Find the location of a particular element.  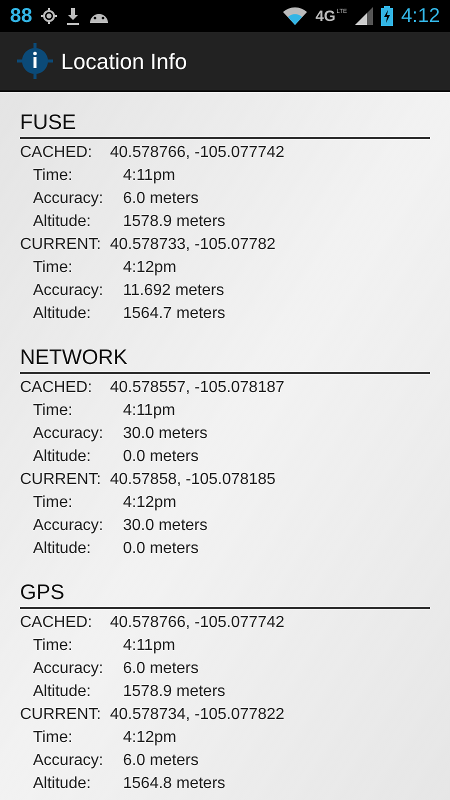

network-type-label: 4G is located at coordinates (325, 16).